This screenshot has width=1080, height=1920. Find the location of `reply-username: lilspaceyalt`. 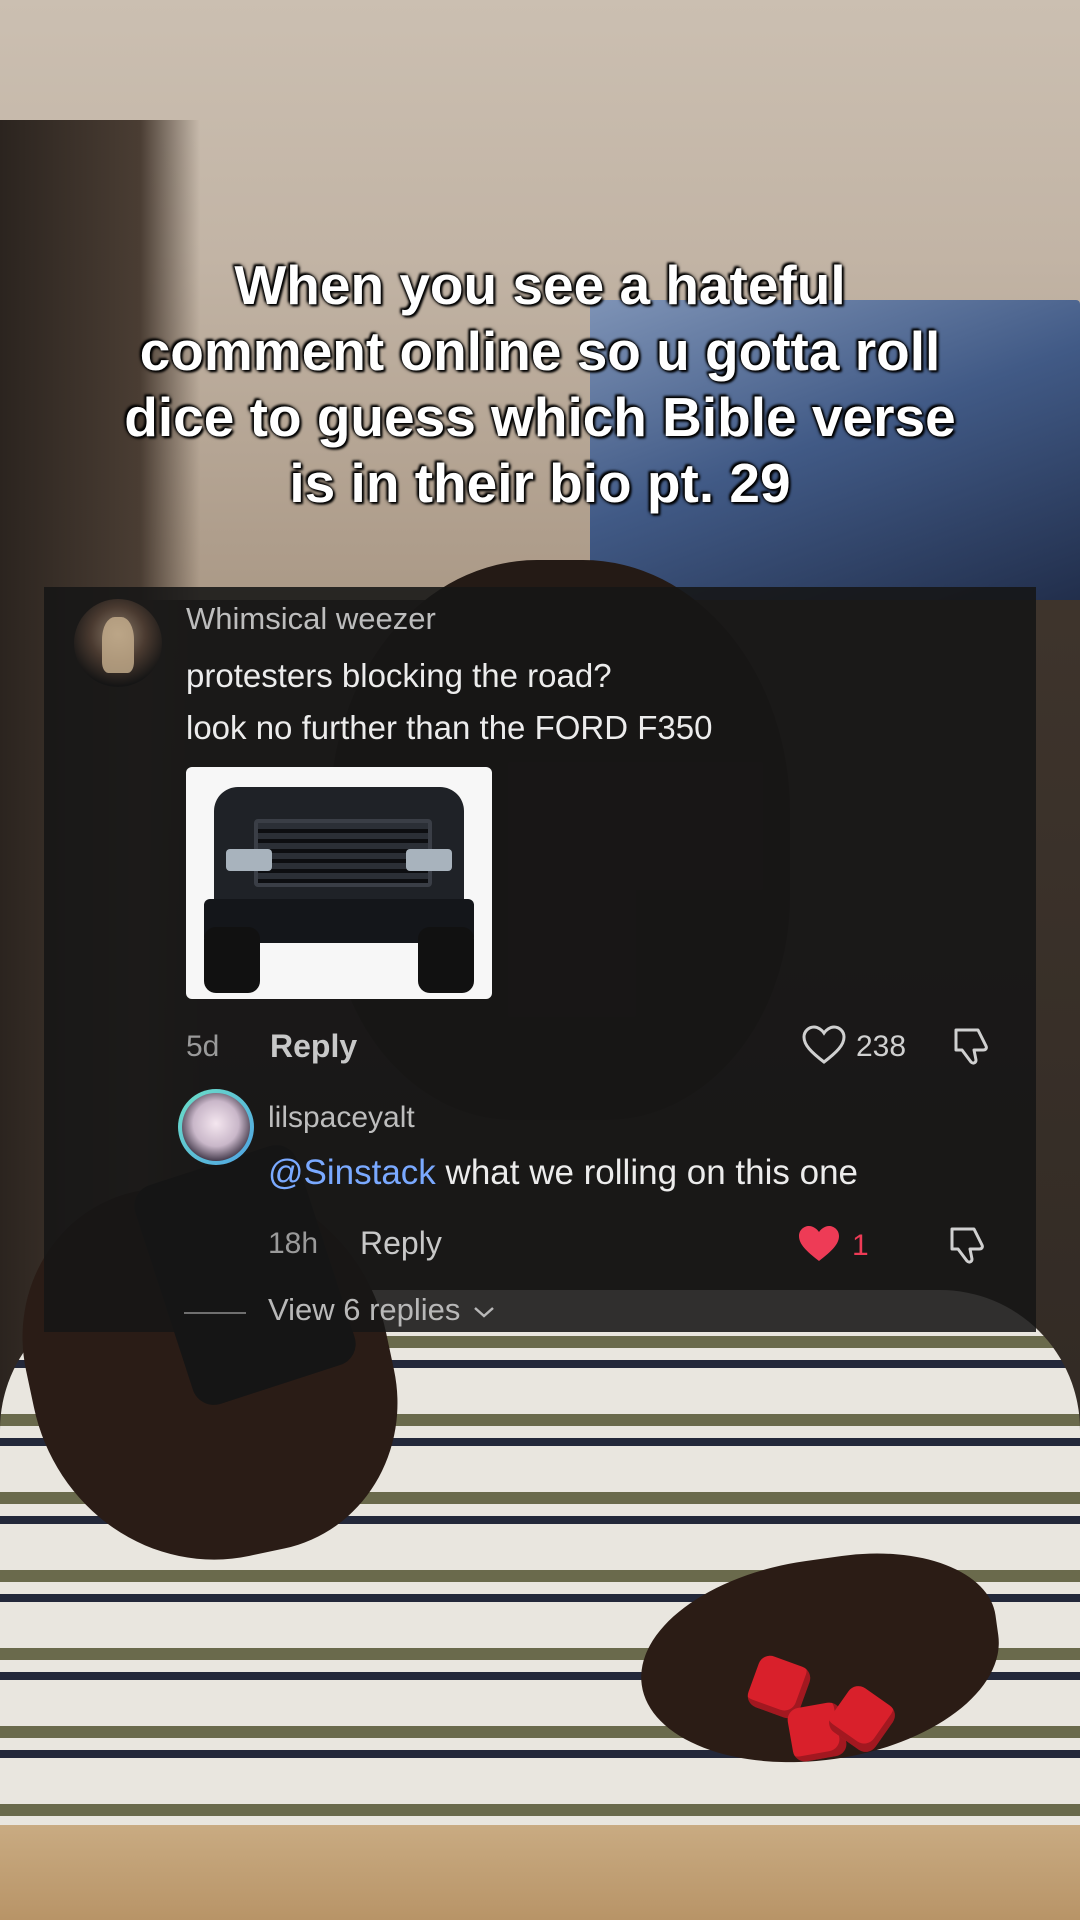

reply-username: lilspaceyalt is located at coordinates (341, 1118).